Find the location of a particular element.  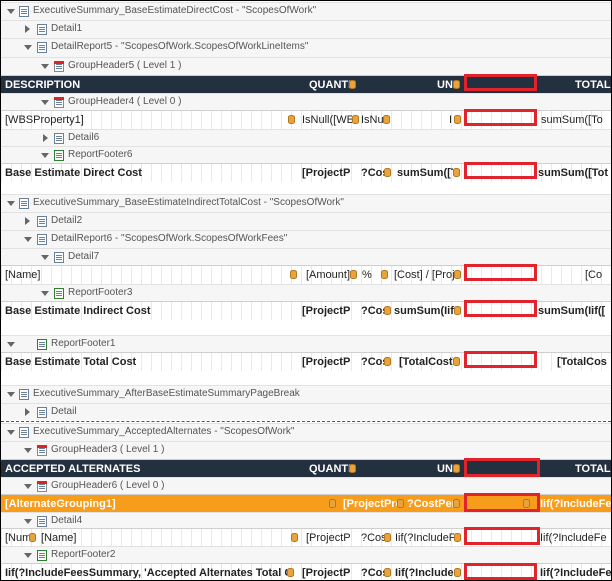

band-detail4: Detail4 is located at coordinates (306, 520).